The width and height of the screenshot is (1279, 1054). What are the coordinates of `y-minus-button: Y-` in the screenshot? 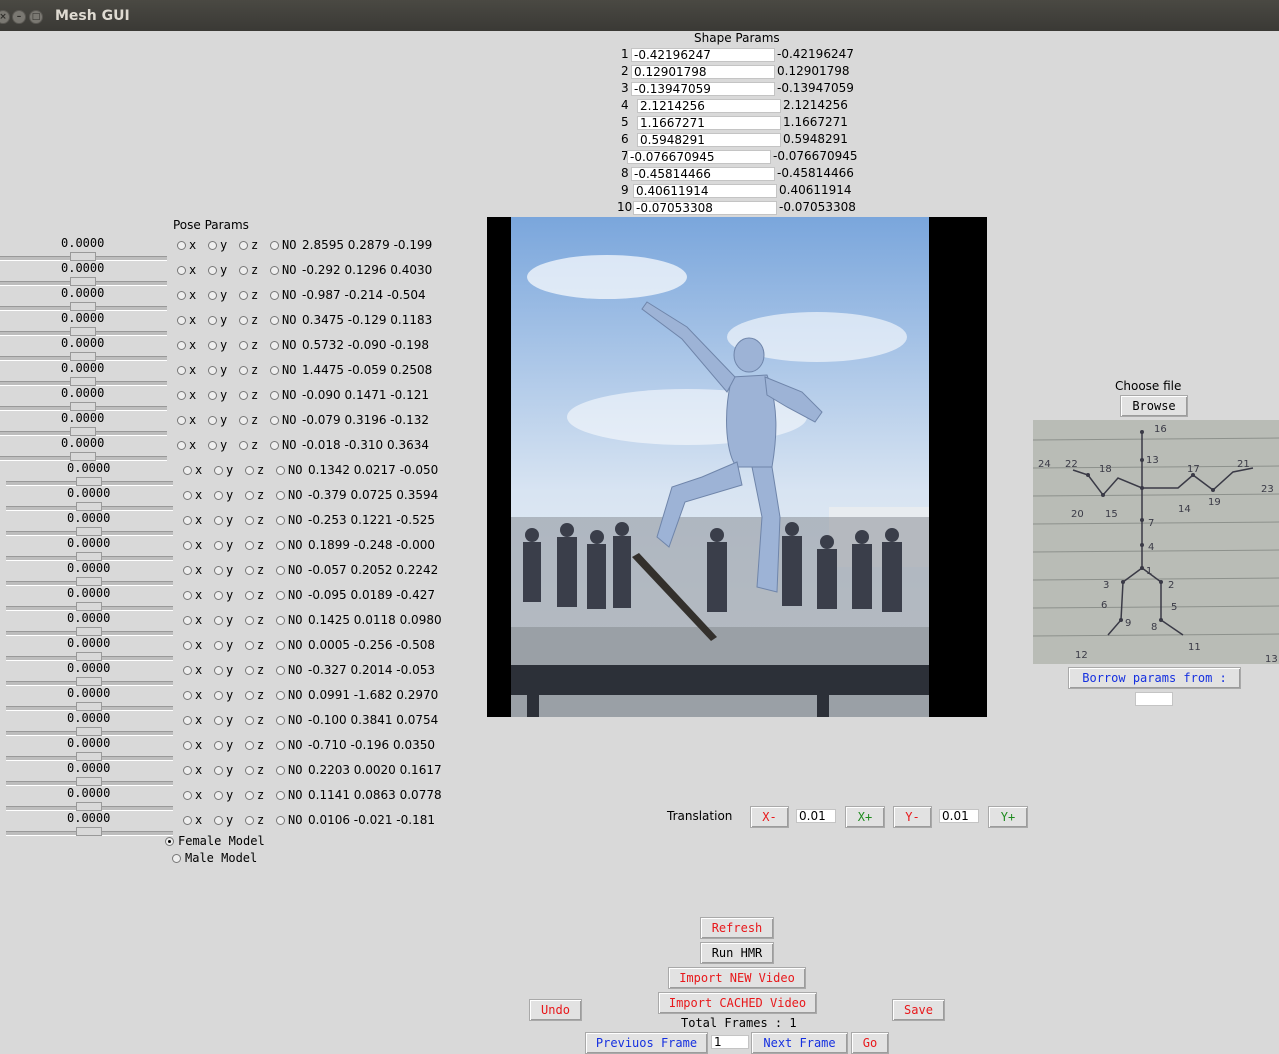 It's located at (912, 817).